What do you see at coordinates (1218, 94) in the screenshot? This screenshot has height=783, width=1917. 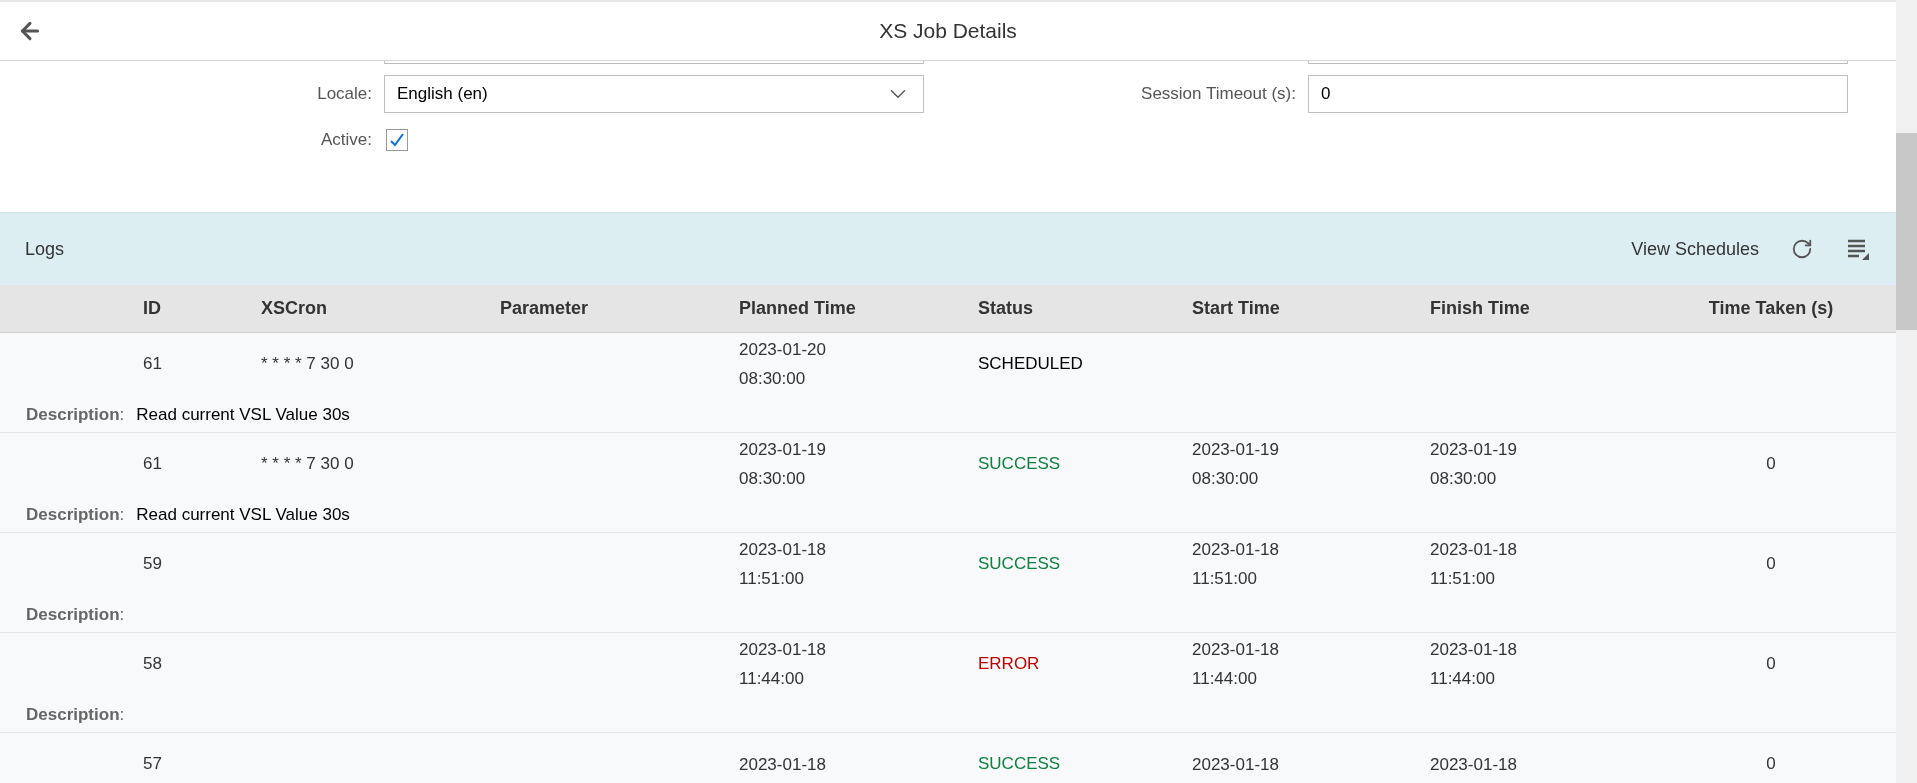 I see `session-timeout-label: Session Timeout (s):` at bounding box center [1218, 94].